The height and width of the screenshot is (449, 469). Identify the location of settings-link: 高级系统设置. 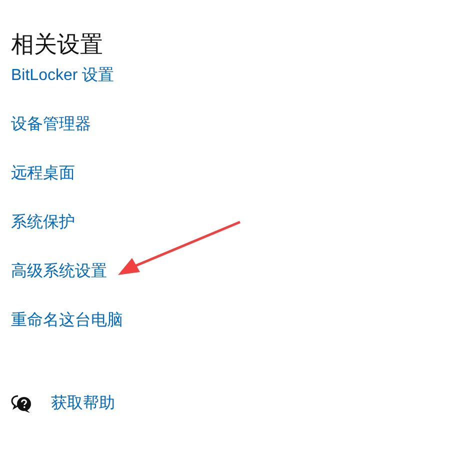
(59, 271).